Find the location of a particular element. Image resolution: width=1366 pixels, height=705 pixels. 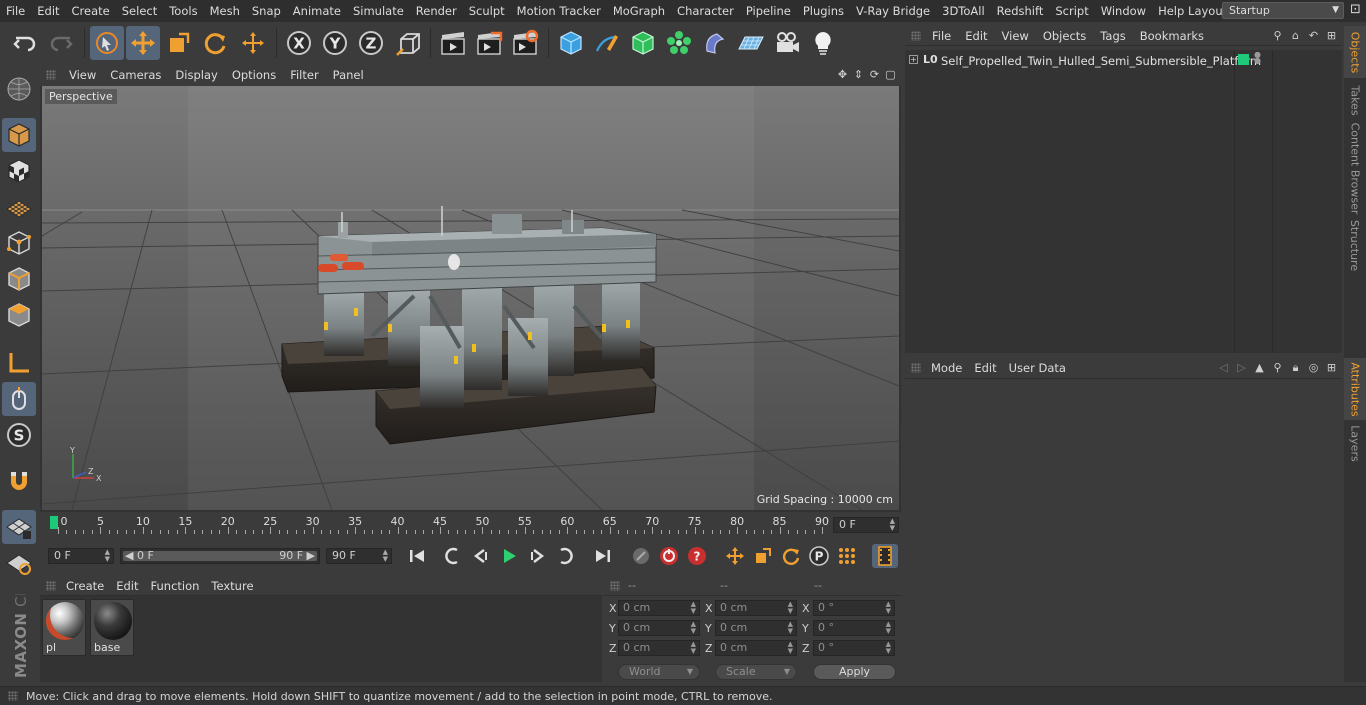

search-icon: ⚲ is located at coordinates (1277, 35).